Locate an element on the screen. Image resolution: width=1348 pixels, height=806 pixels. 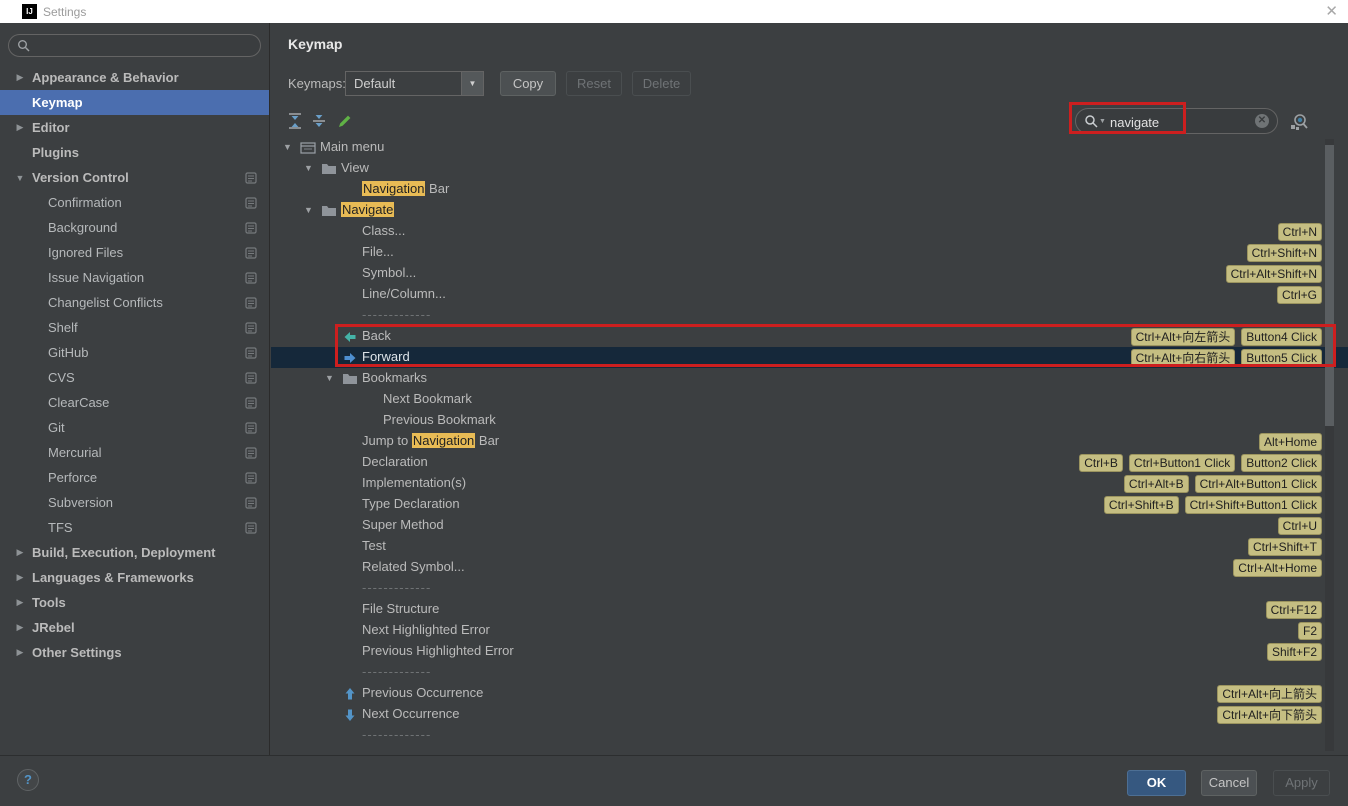
edit-pencil-icon is located at coordinates (345, 121).